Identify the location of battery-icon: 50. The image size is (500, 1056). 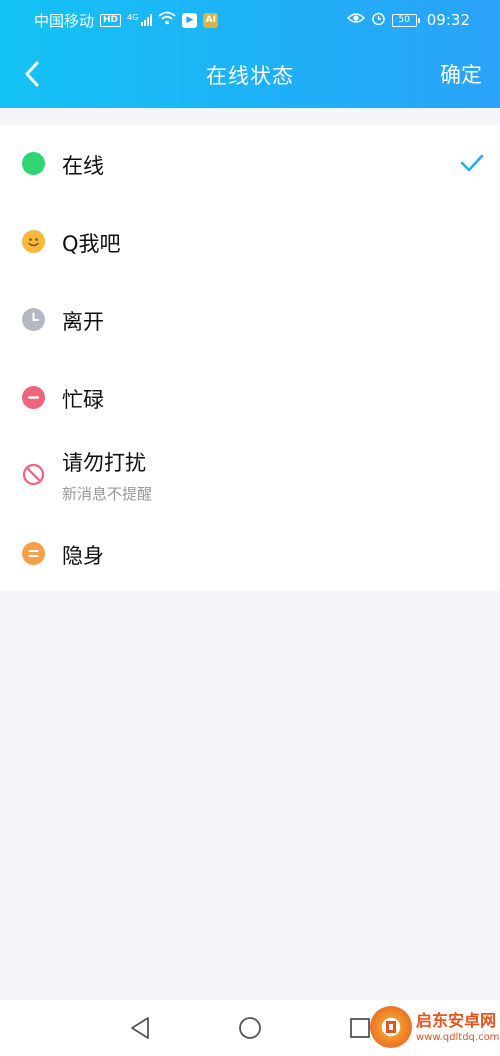
(405, 20).